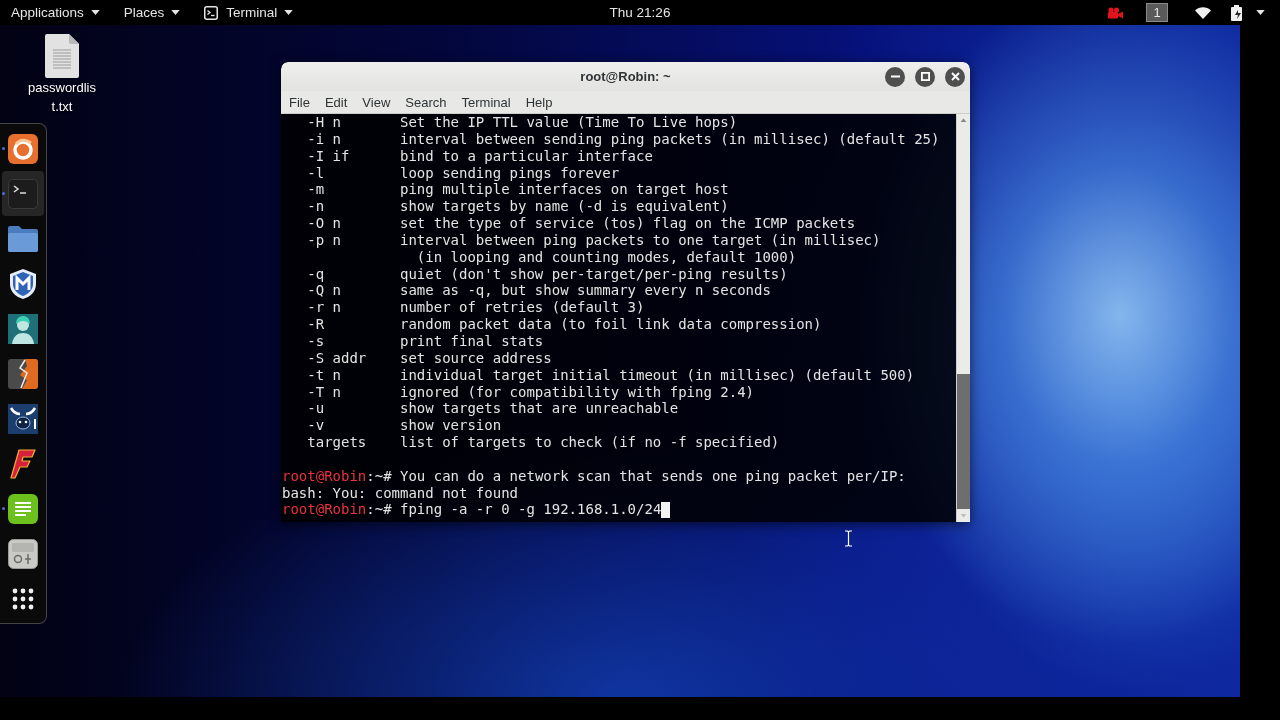 The width and height of the screenshot is (1280, 720). Describe the element at coordinates (510, 173) in the screenshot. I see `option-description: loop sending pings forever` at that location.